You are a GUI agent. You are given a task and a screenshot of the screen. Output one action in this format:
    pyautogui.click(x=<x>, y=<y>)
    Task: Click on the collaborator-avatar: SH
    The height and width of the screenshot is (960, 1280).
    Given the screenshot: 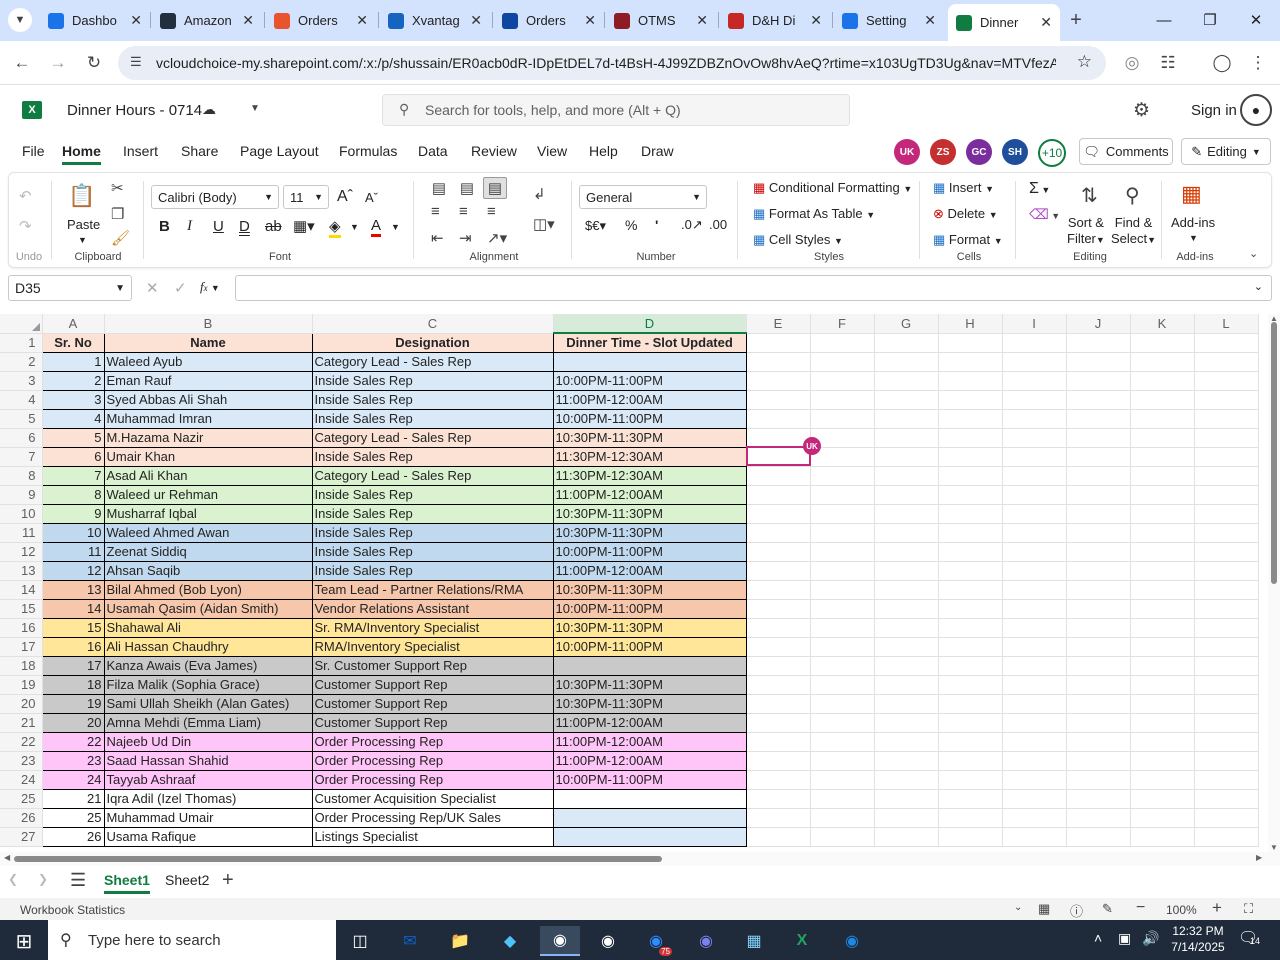 What is the action you would take?
    pyautogui.click(x=1015, y=152)
    